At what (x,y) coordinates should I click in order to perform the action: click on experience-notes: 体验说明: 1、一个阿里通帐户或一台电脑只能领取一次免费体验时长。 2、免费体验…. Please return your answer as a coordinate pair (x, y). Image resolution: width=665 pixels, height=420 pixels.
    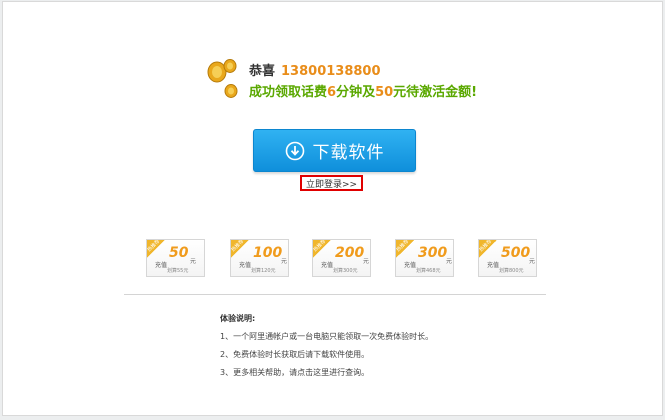
    Looking at the image, I should click on (326, 349).